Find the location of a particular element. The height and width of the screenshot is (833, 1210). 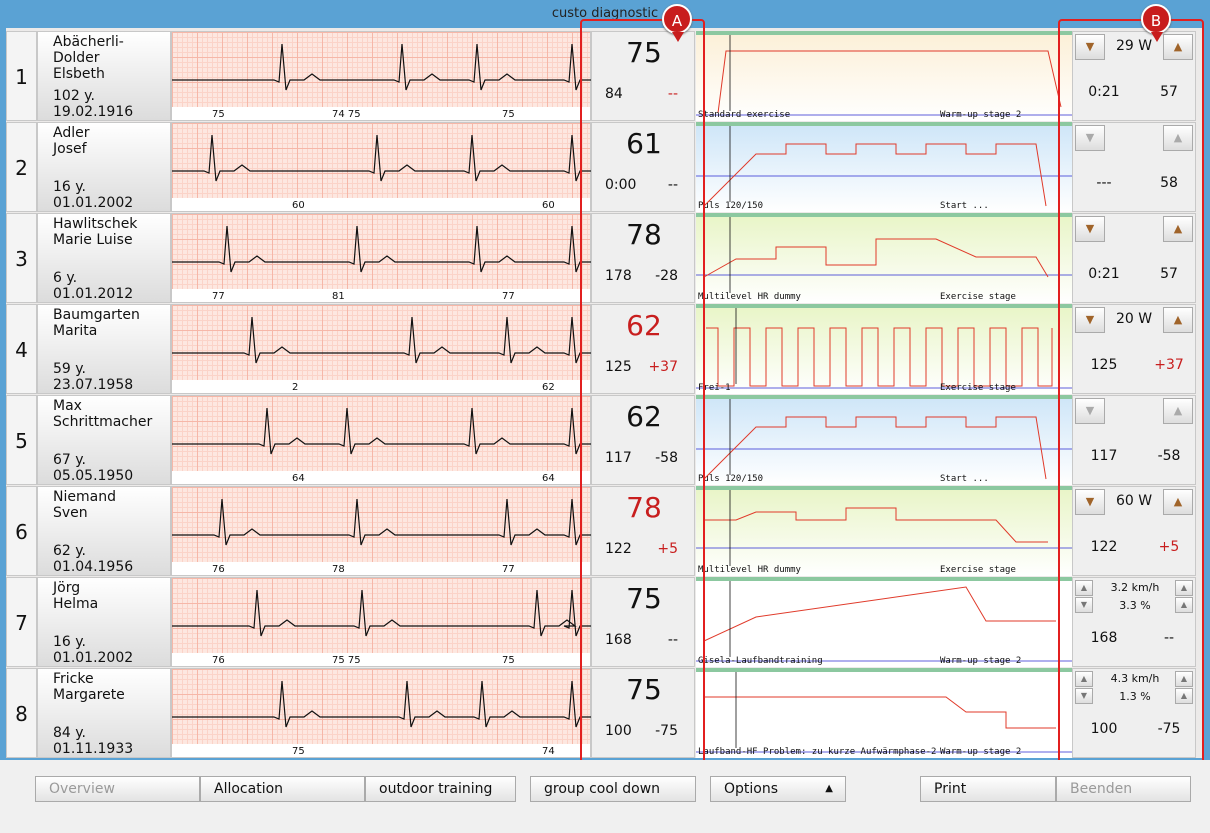

callout-a-pin: A is located at coordinates (677, 23).